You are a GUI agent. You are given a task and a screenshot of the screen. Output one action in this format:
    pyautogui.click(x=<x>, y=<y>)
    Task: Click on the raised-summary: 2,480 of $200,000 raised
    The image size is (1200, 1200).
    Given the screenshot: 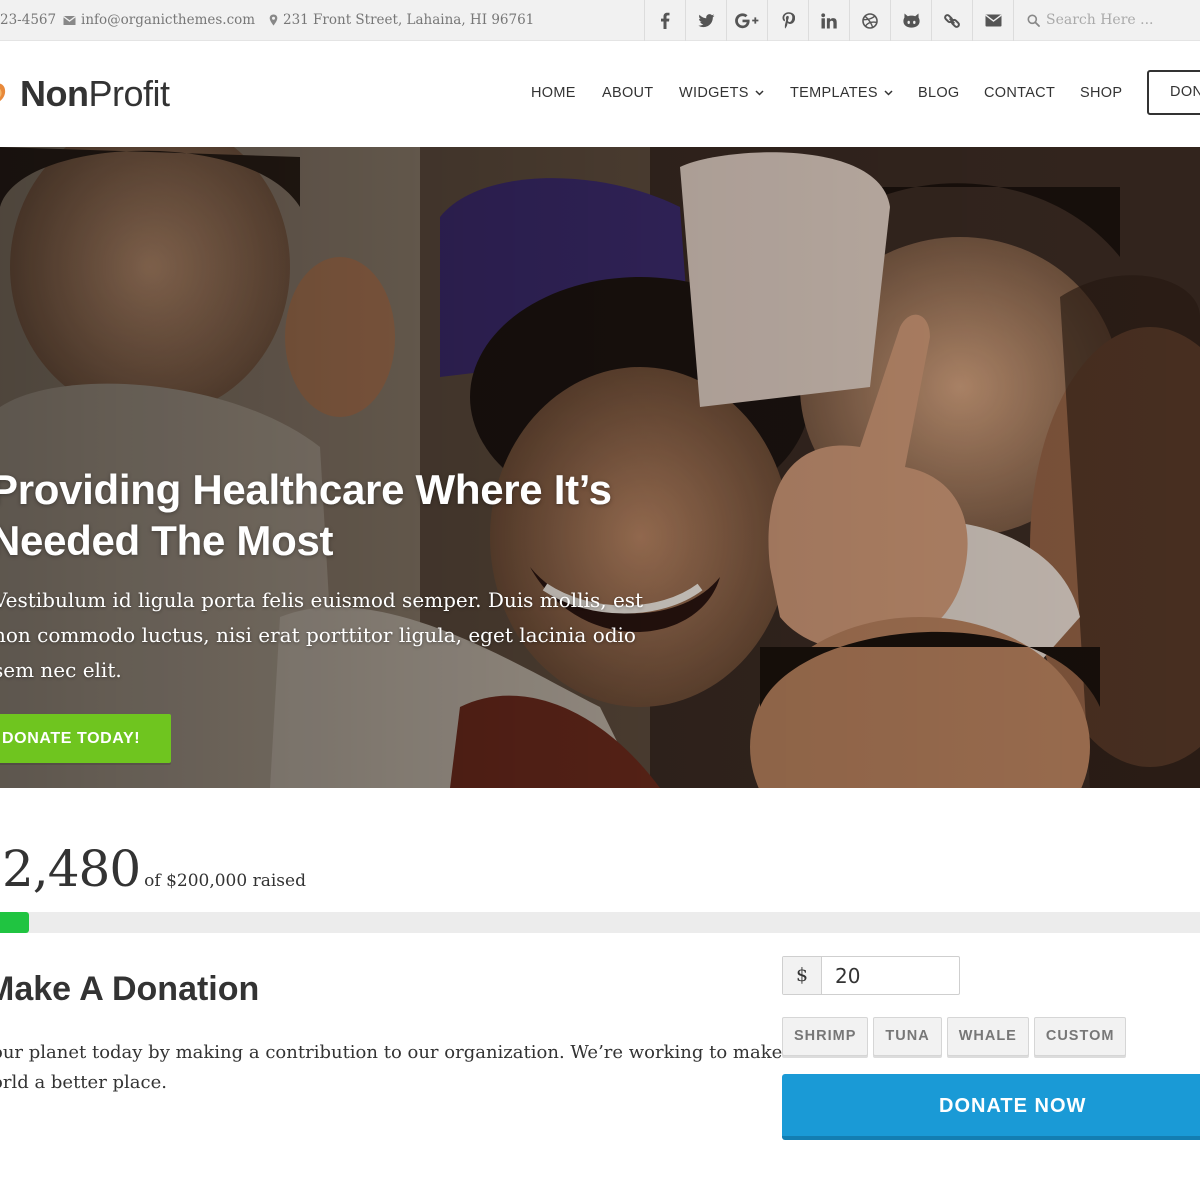 What is the action you would take?
    pyautogui.click(x=154, y=869)
    